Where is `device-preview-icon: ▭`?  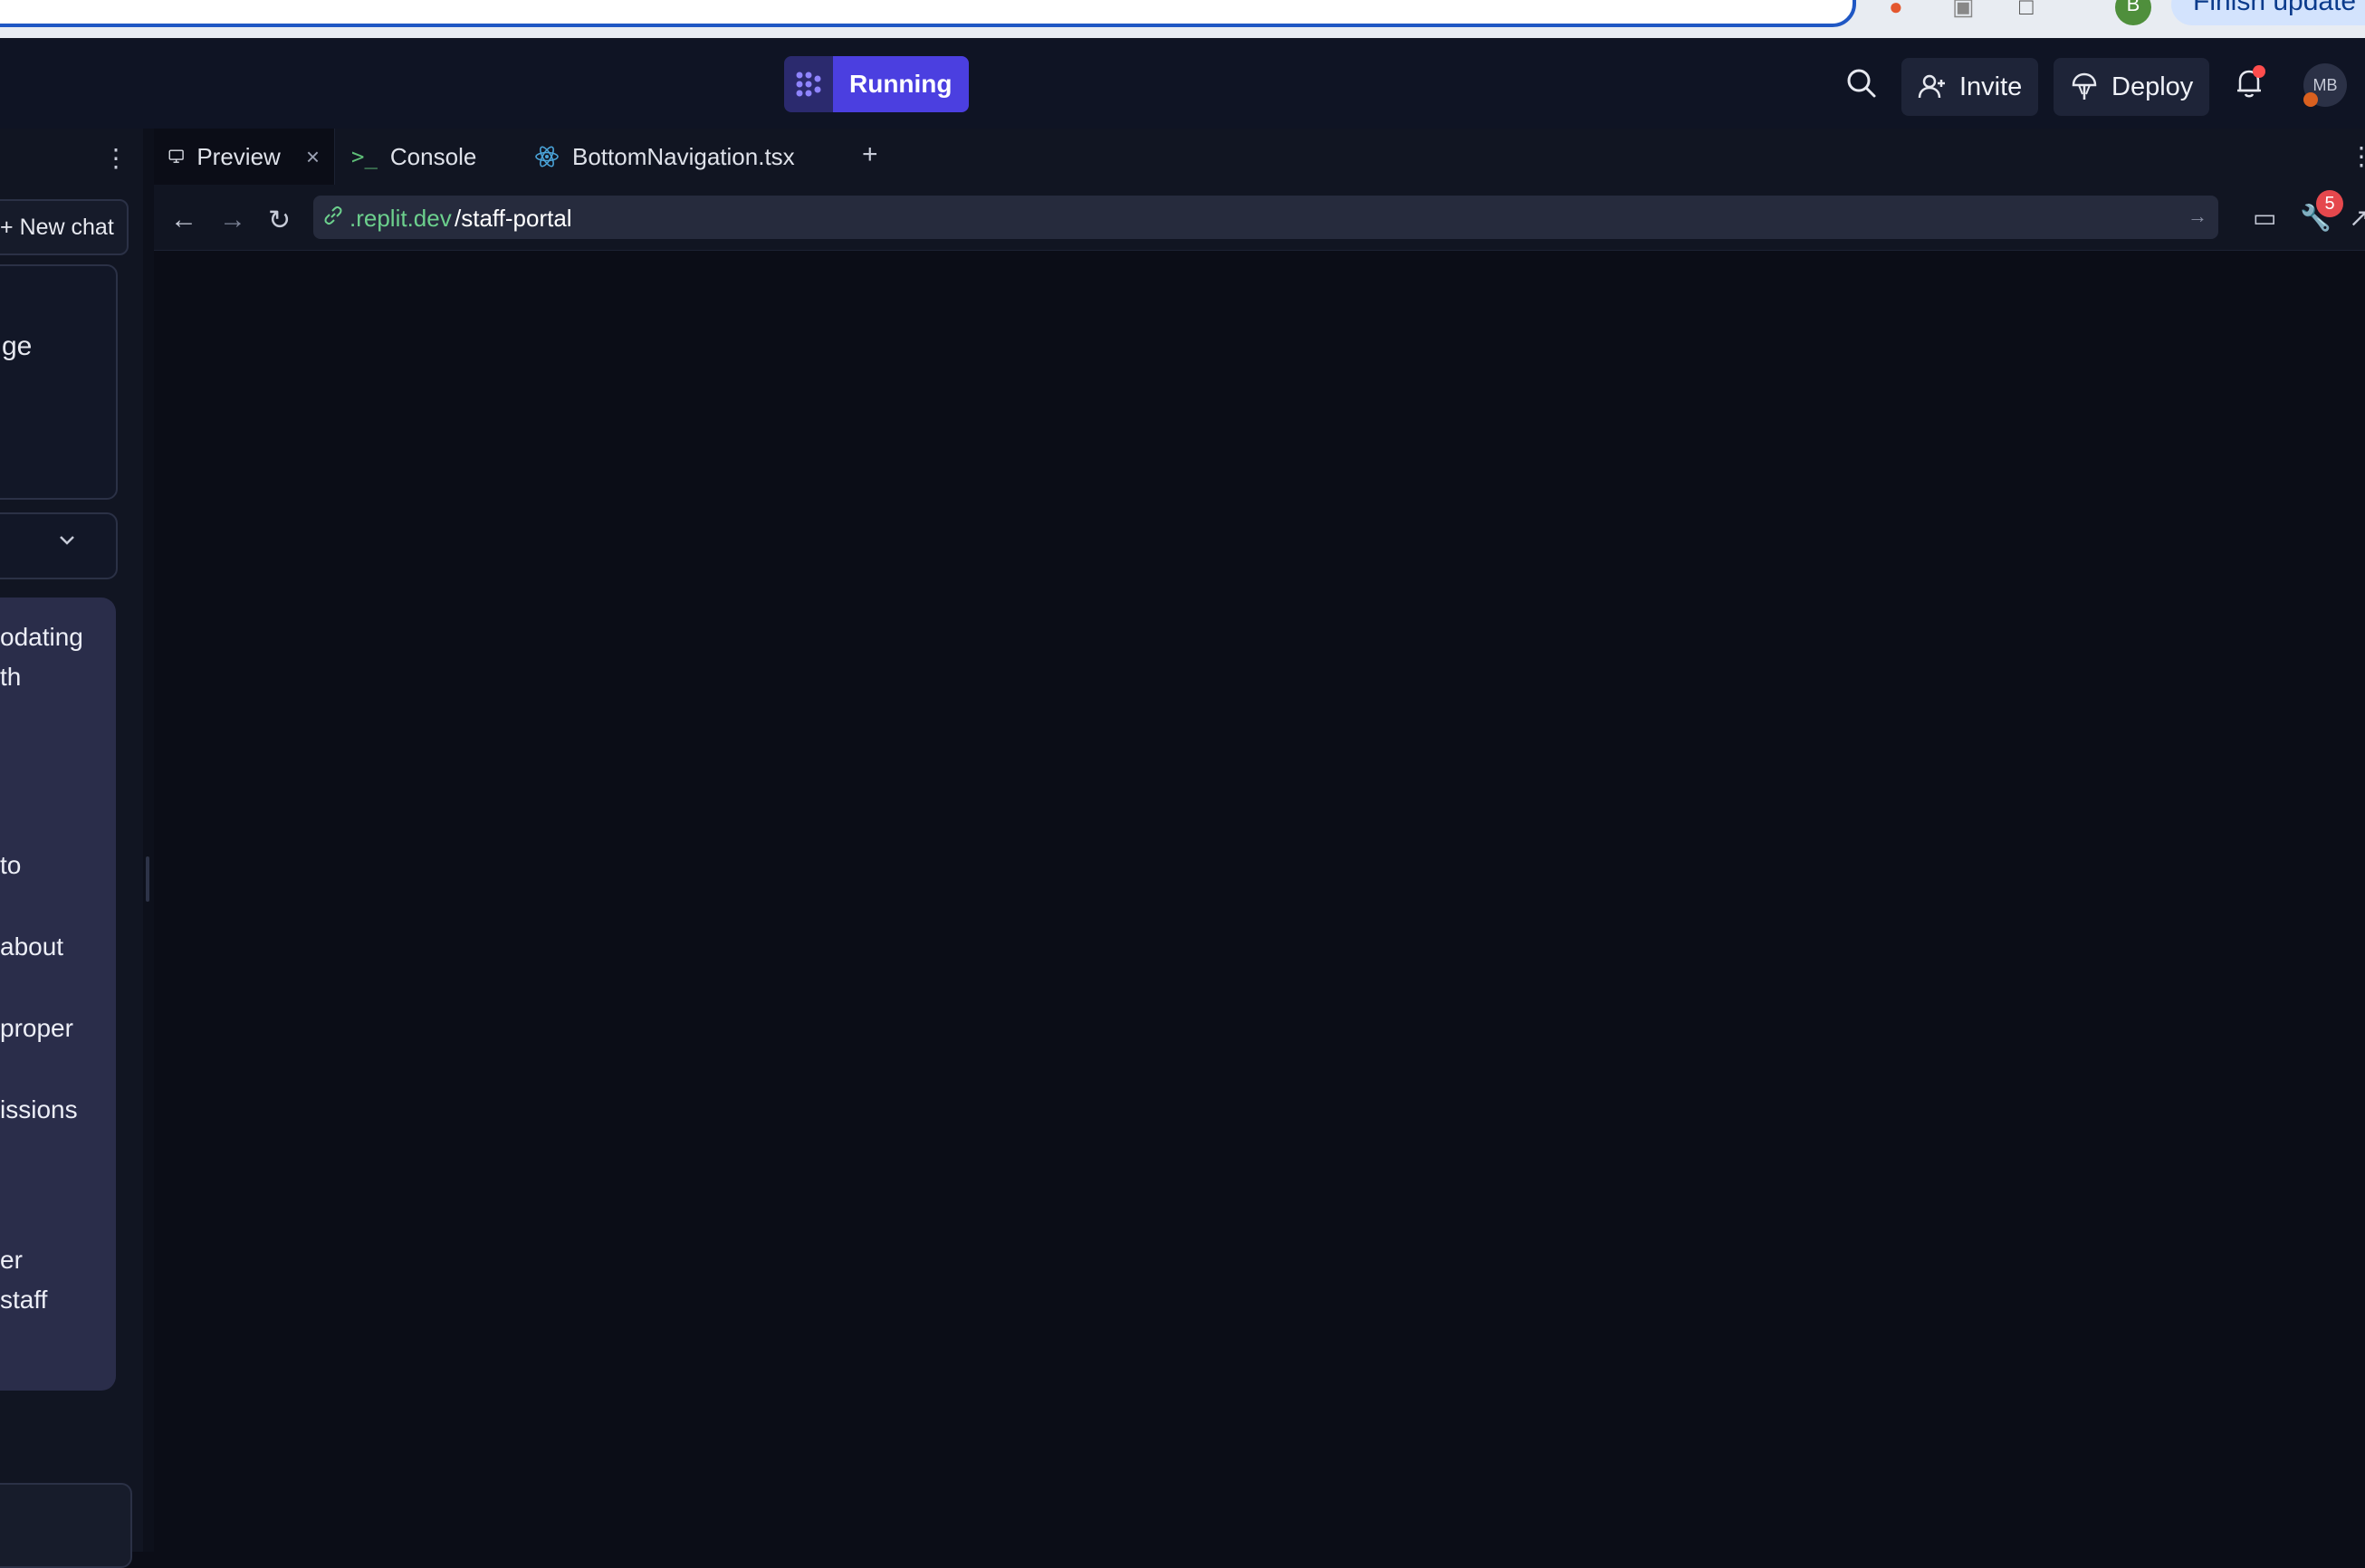 device-preview-icon: ▭ is located at coordinates (2264, 218).